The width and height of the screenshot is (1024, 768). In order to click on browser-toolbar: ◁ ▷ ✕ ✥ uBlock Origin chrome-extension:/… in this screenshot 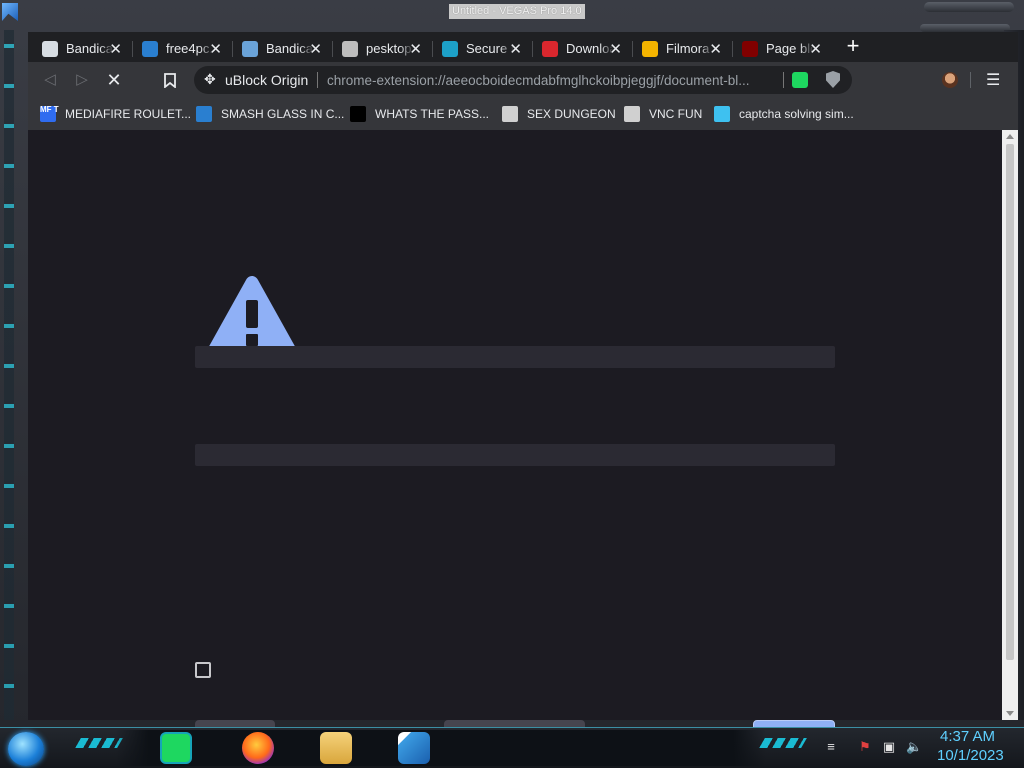, I will do `click(523, 80)`.